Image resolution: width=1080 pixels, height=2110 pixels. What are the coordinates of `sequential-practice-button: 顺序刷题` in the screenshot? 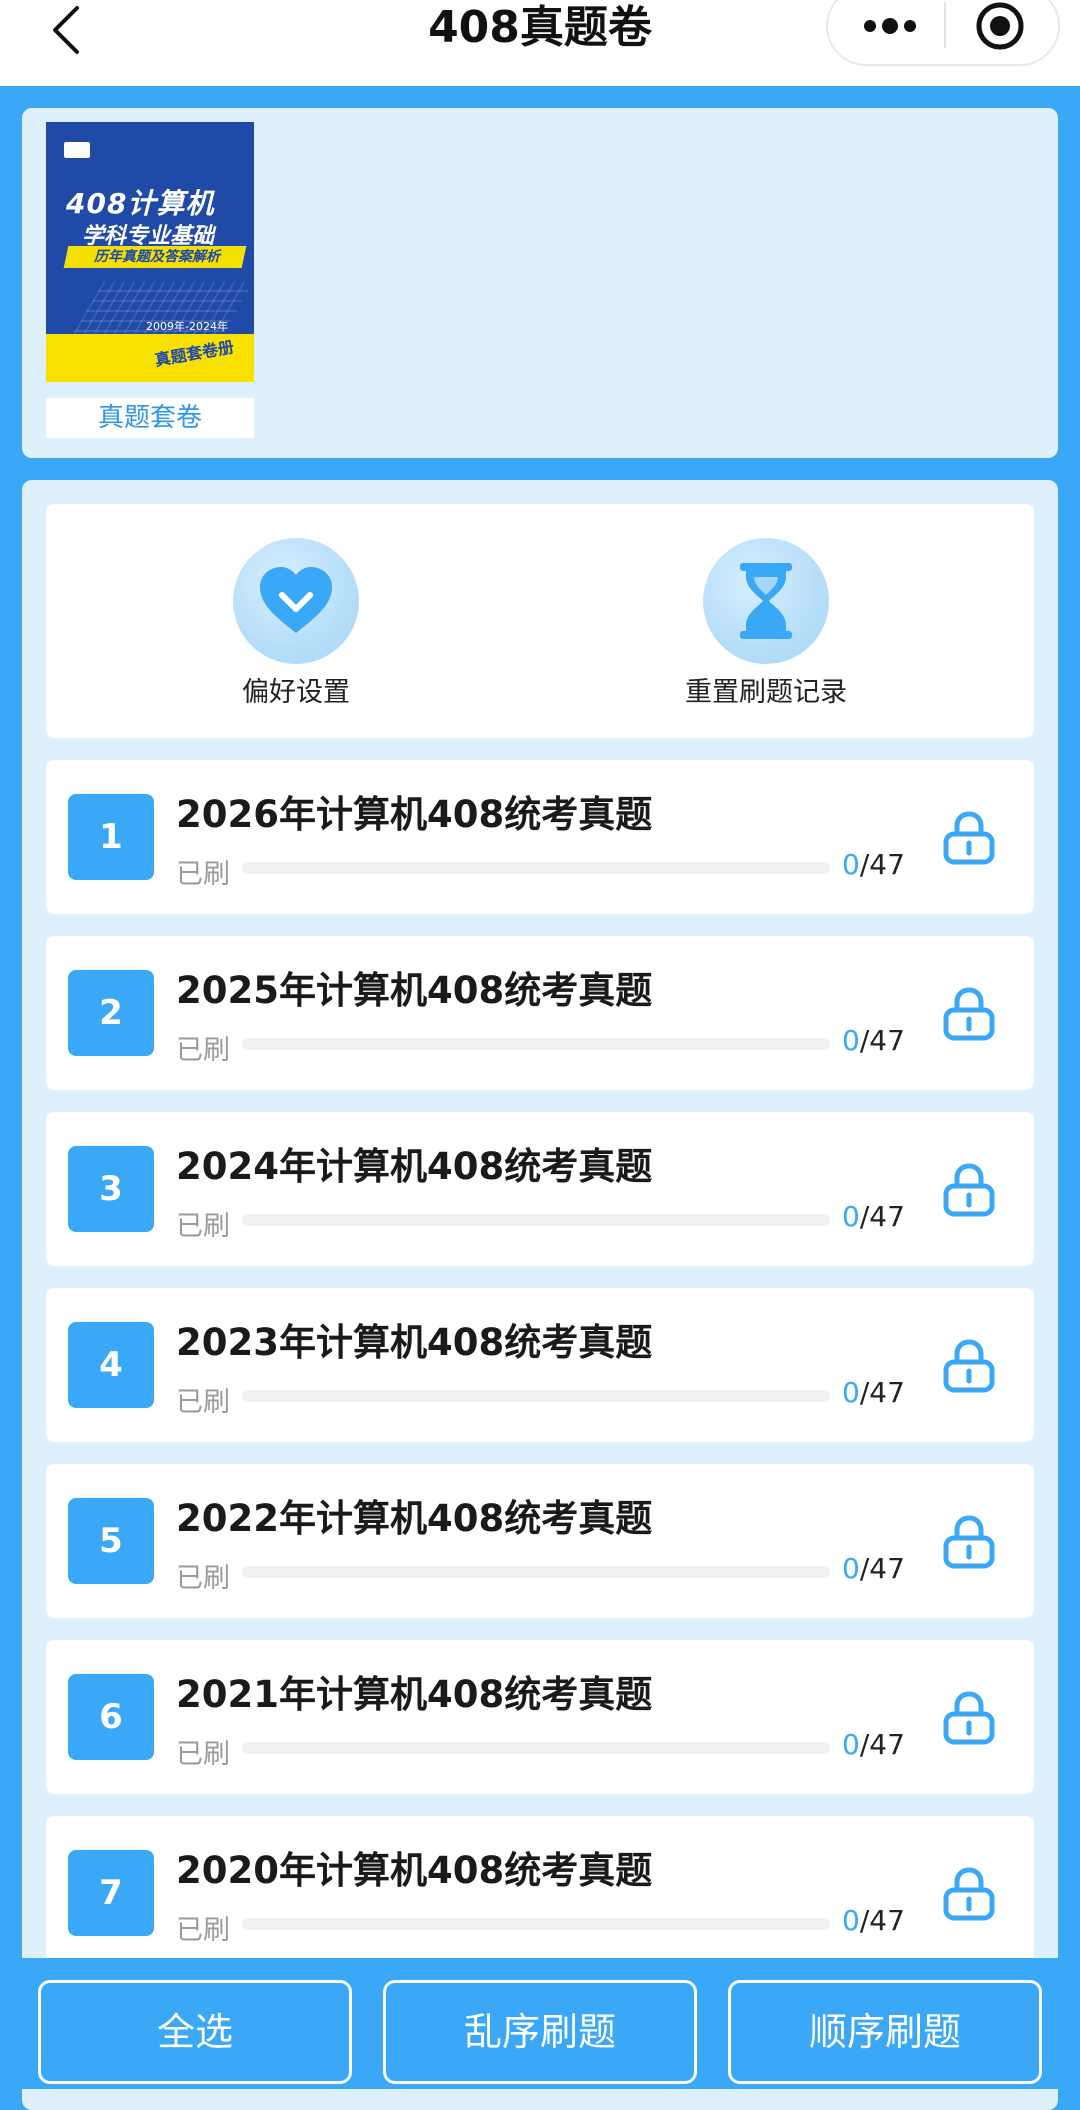 It's located at (885, 2032).